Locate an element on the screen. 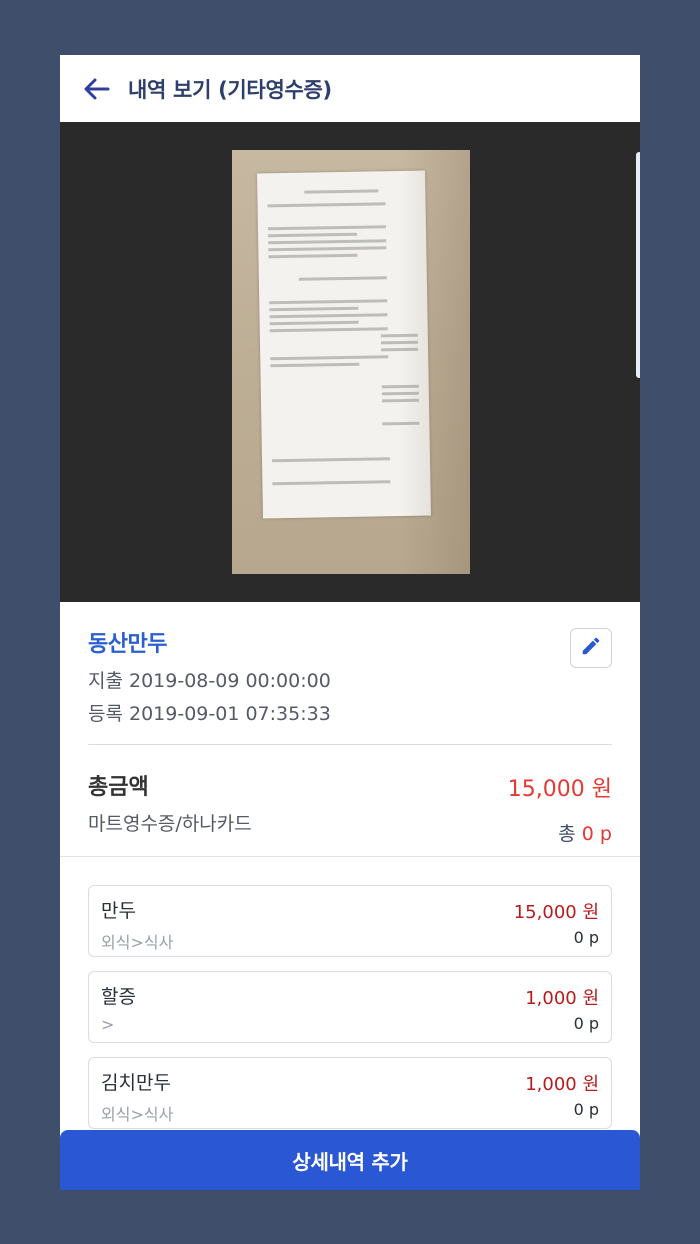  item-category: > is located at coordinates (108, 1024).